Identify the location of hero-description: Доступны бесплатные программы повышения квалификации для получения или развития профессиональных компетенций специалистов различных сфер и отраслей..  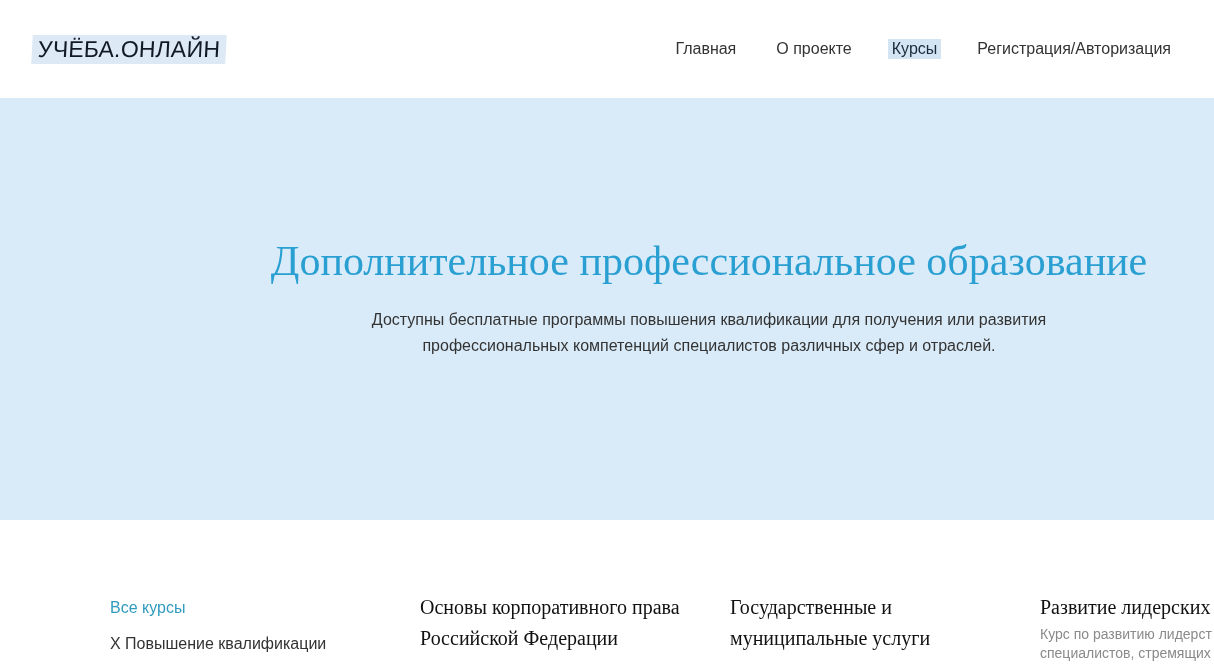
(709, 333).